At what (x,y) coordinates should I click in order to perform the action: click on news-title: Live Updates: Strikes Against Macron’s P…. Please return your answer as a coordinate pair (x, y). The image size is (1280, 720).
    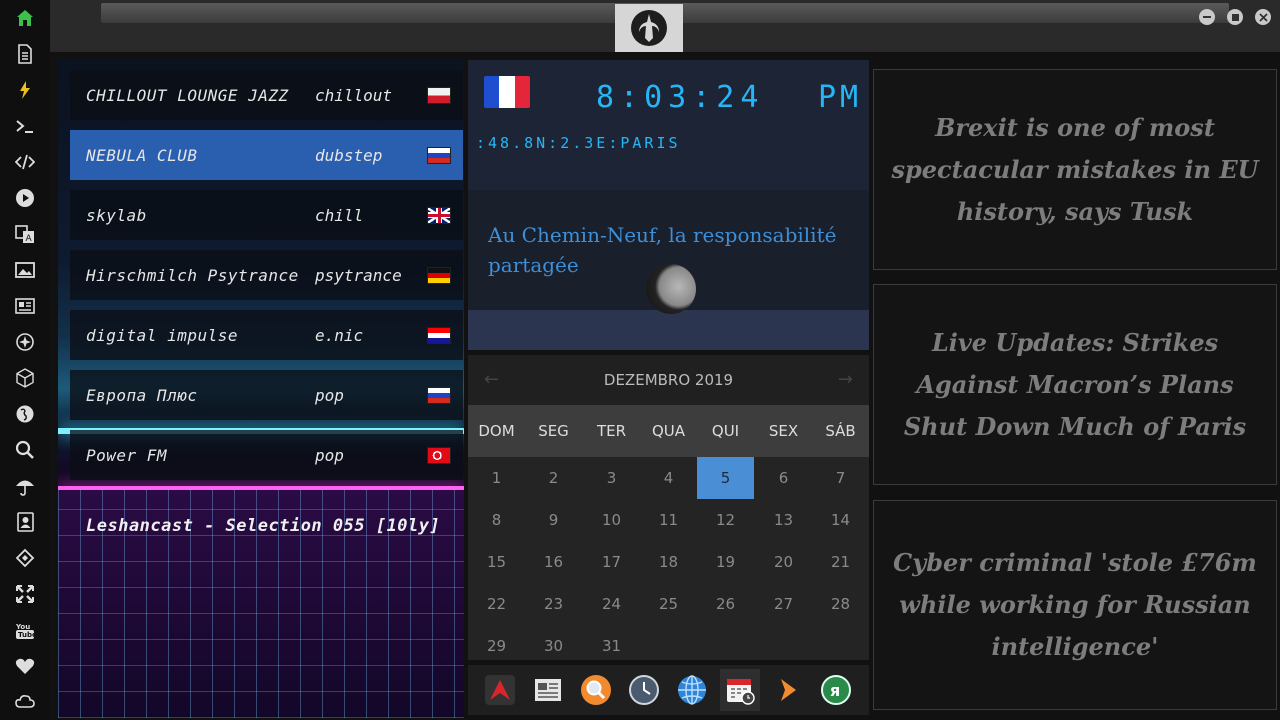
    Looking at the image, I should click on (1075, 384).